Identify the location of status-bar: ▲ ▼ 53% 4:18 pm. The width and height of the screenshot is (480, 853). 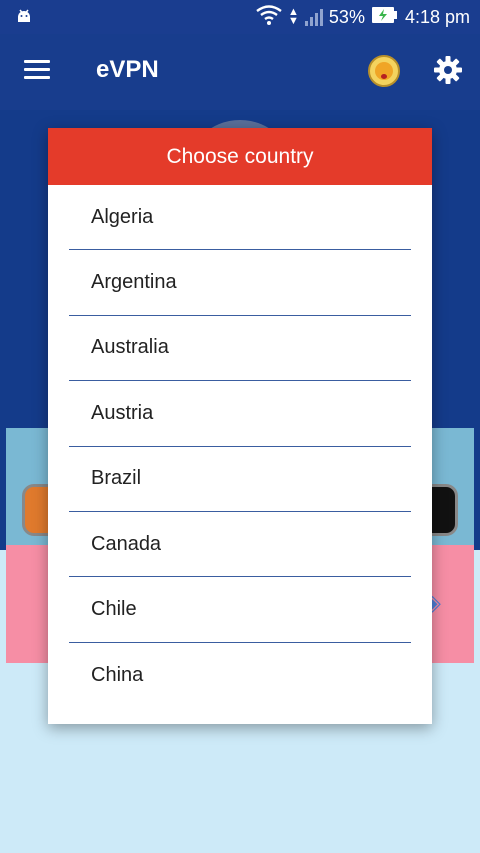
(240, 17).